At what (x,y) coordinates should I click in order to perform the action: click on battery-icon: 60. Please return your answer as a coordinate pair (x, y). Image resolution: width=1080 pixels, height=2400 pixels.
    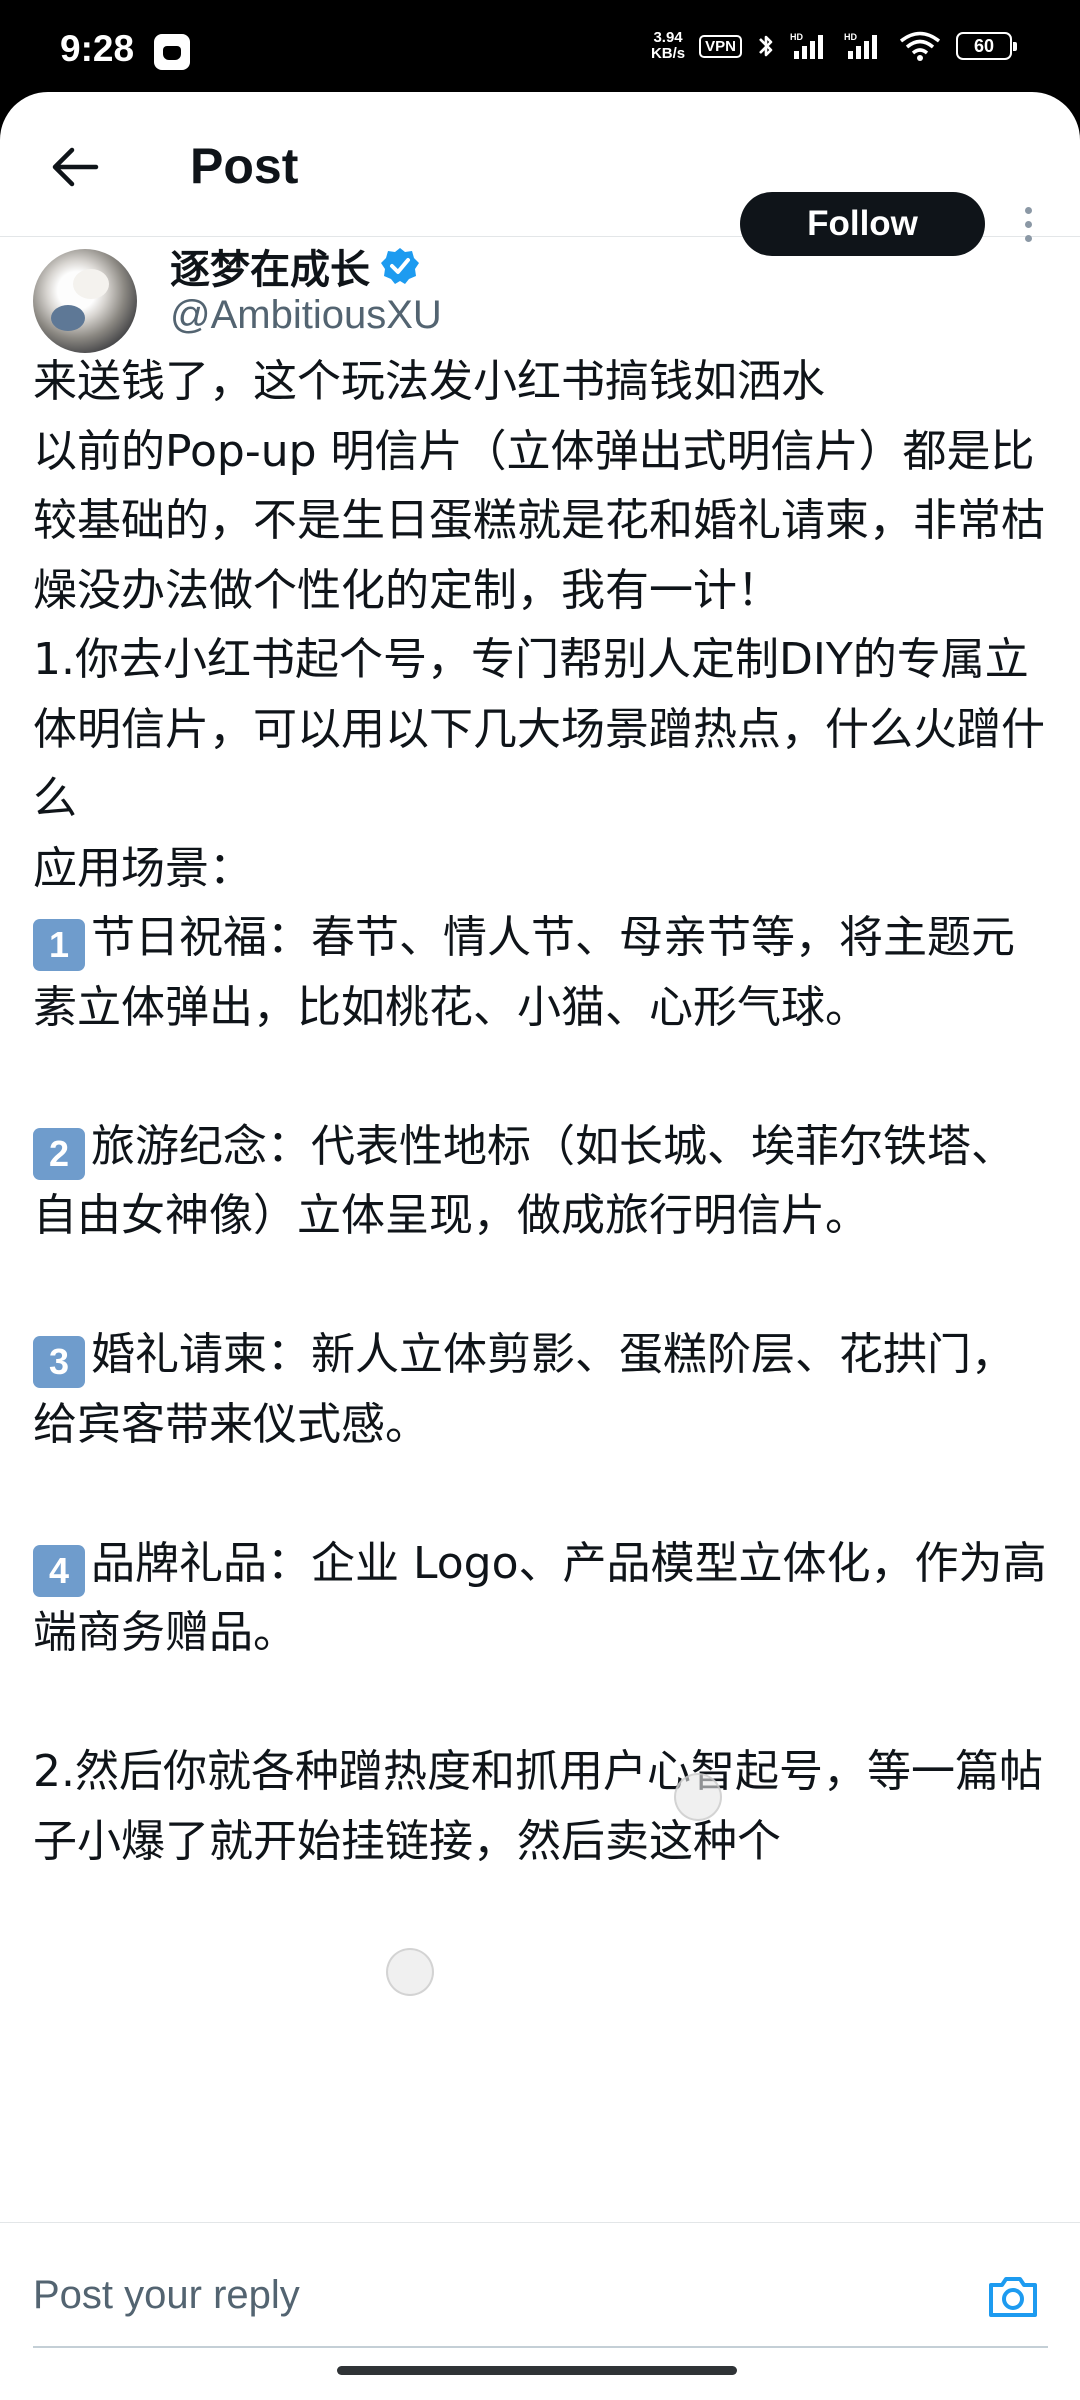
    Looking at the image, I should click on (986, 46).